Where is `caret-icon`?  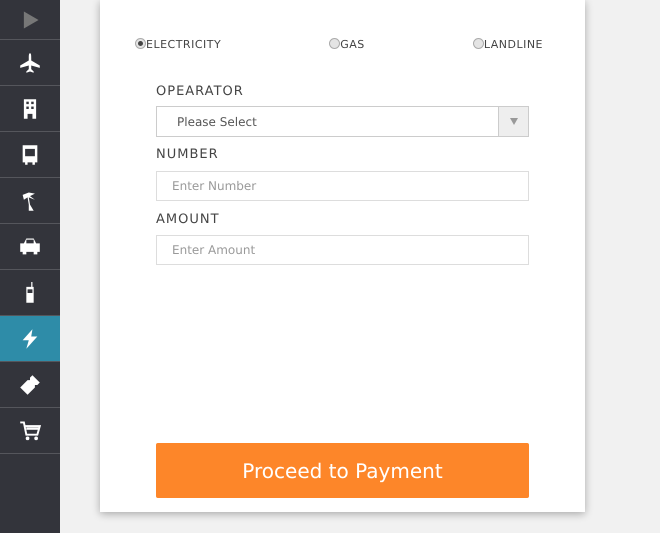
caret-icon is located at coordinates (514, 121).